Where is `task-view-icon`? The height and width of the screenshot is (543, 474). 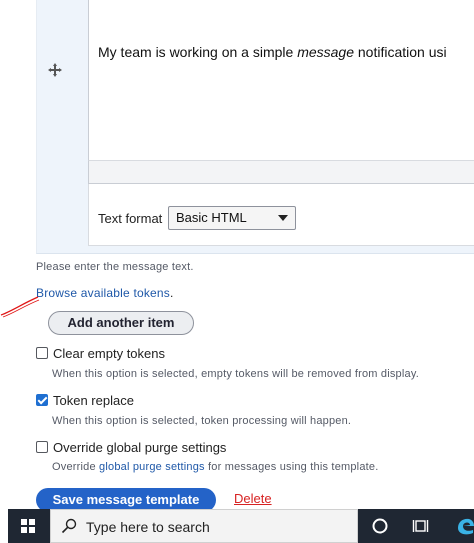 task-view-icon is located at coordinates (422, 526).